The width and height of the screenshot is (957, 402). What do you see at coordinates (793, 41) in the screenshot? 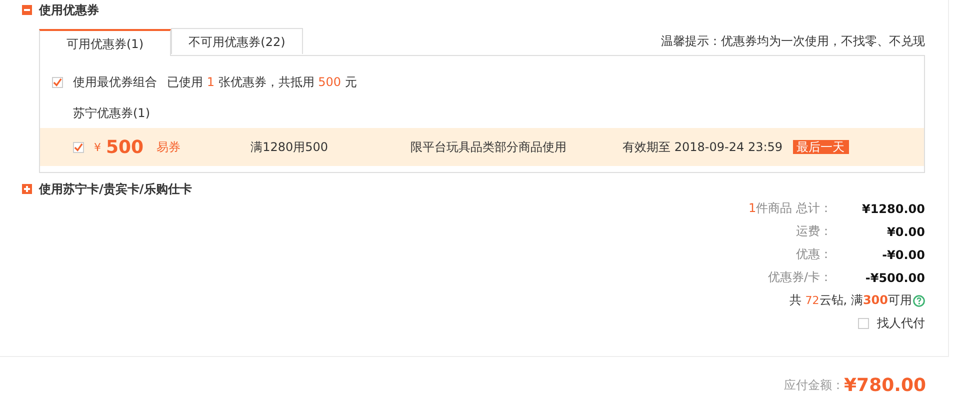
I see `tip-text: 温馨提示：优惠券均为一次使用，不找零、不兑现` at bounding box center [793, 41].